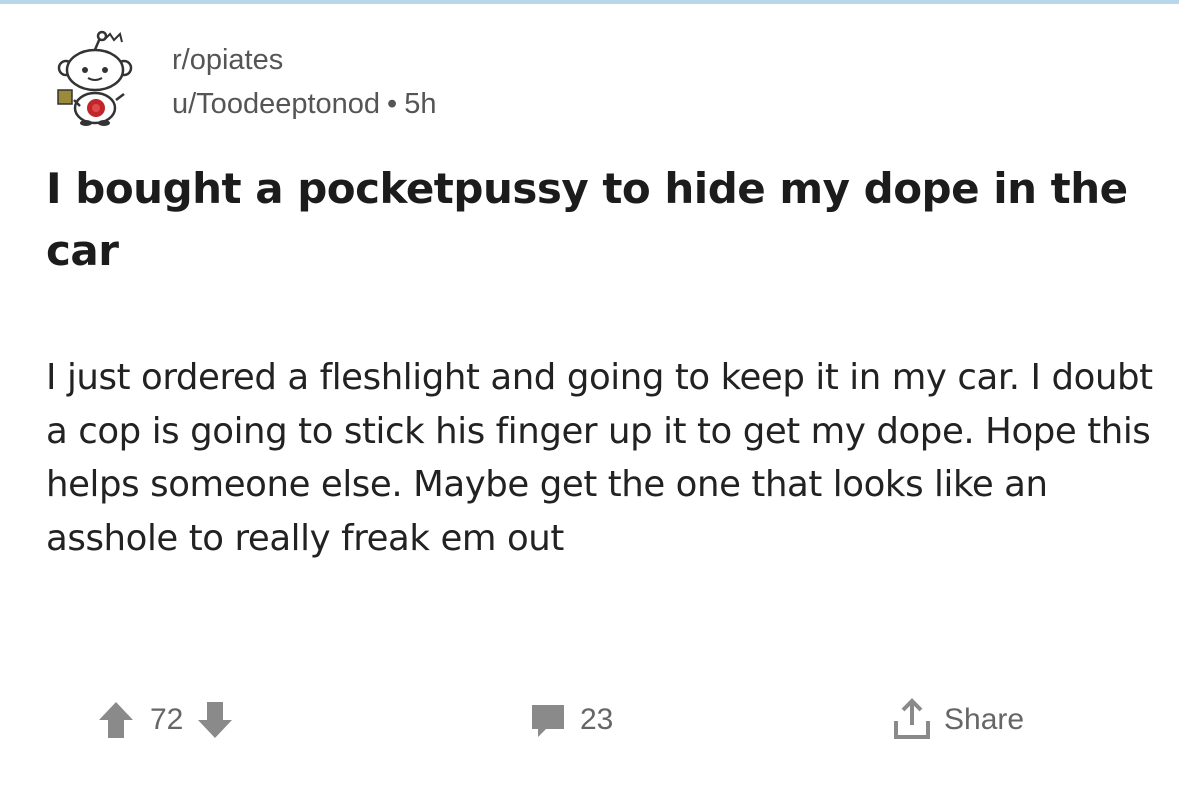 This screenshot has height=786, width=1179. I want to click on vote-score: 72, so click(167, 719).